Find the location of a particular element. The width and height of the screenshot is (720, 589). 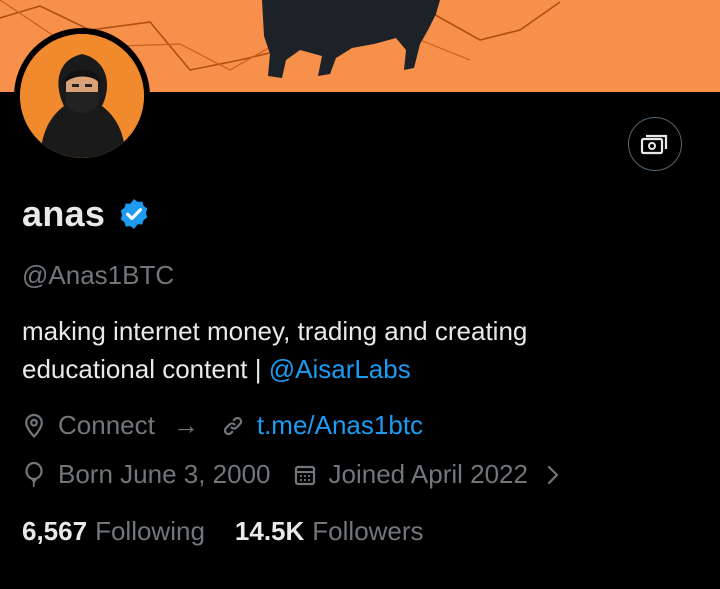

birthday-text: Born June 3, 2000 is located at coordinates (164, 474).